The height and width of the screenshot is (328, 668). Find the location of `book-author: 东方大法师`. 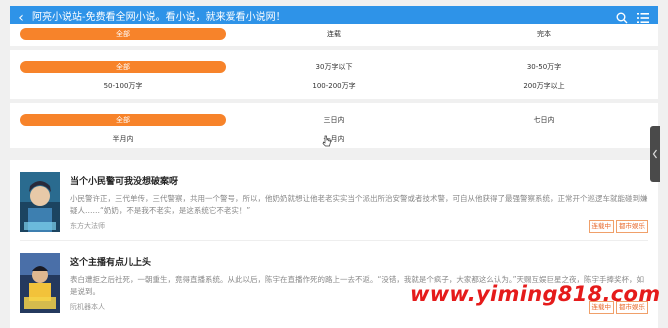

book-author: 东方大法师 is located at coordinates (87, 226).